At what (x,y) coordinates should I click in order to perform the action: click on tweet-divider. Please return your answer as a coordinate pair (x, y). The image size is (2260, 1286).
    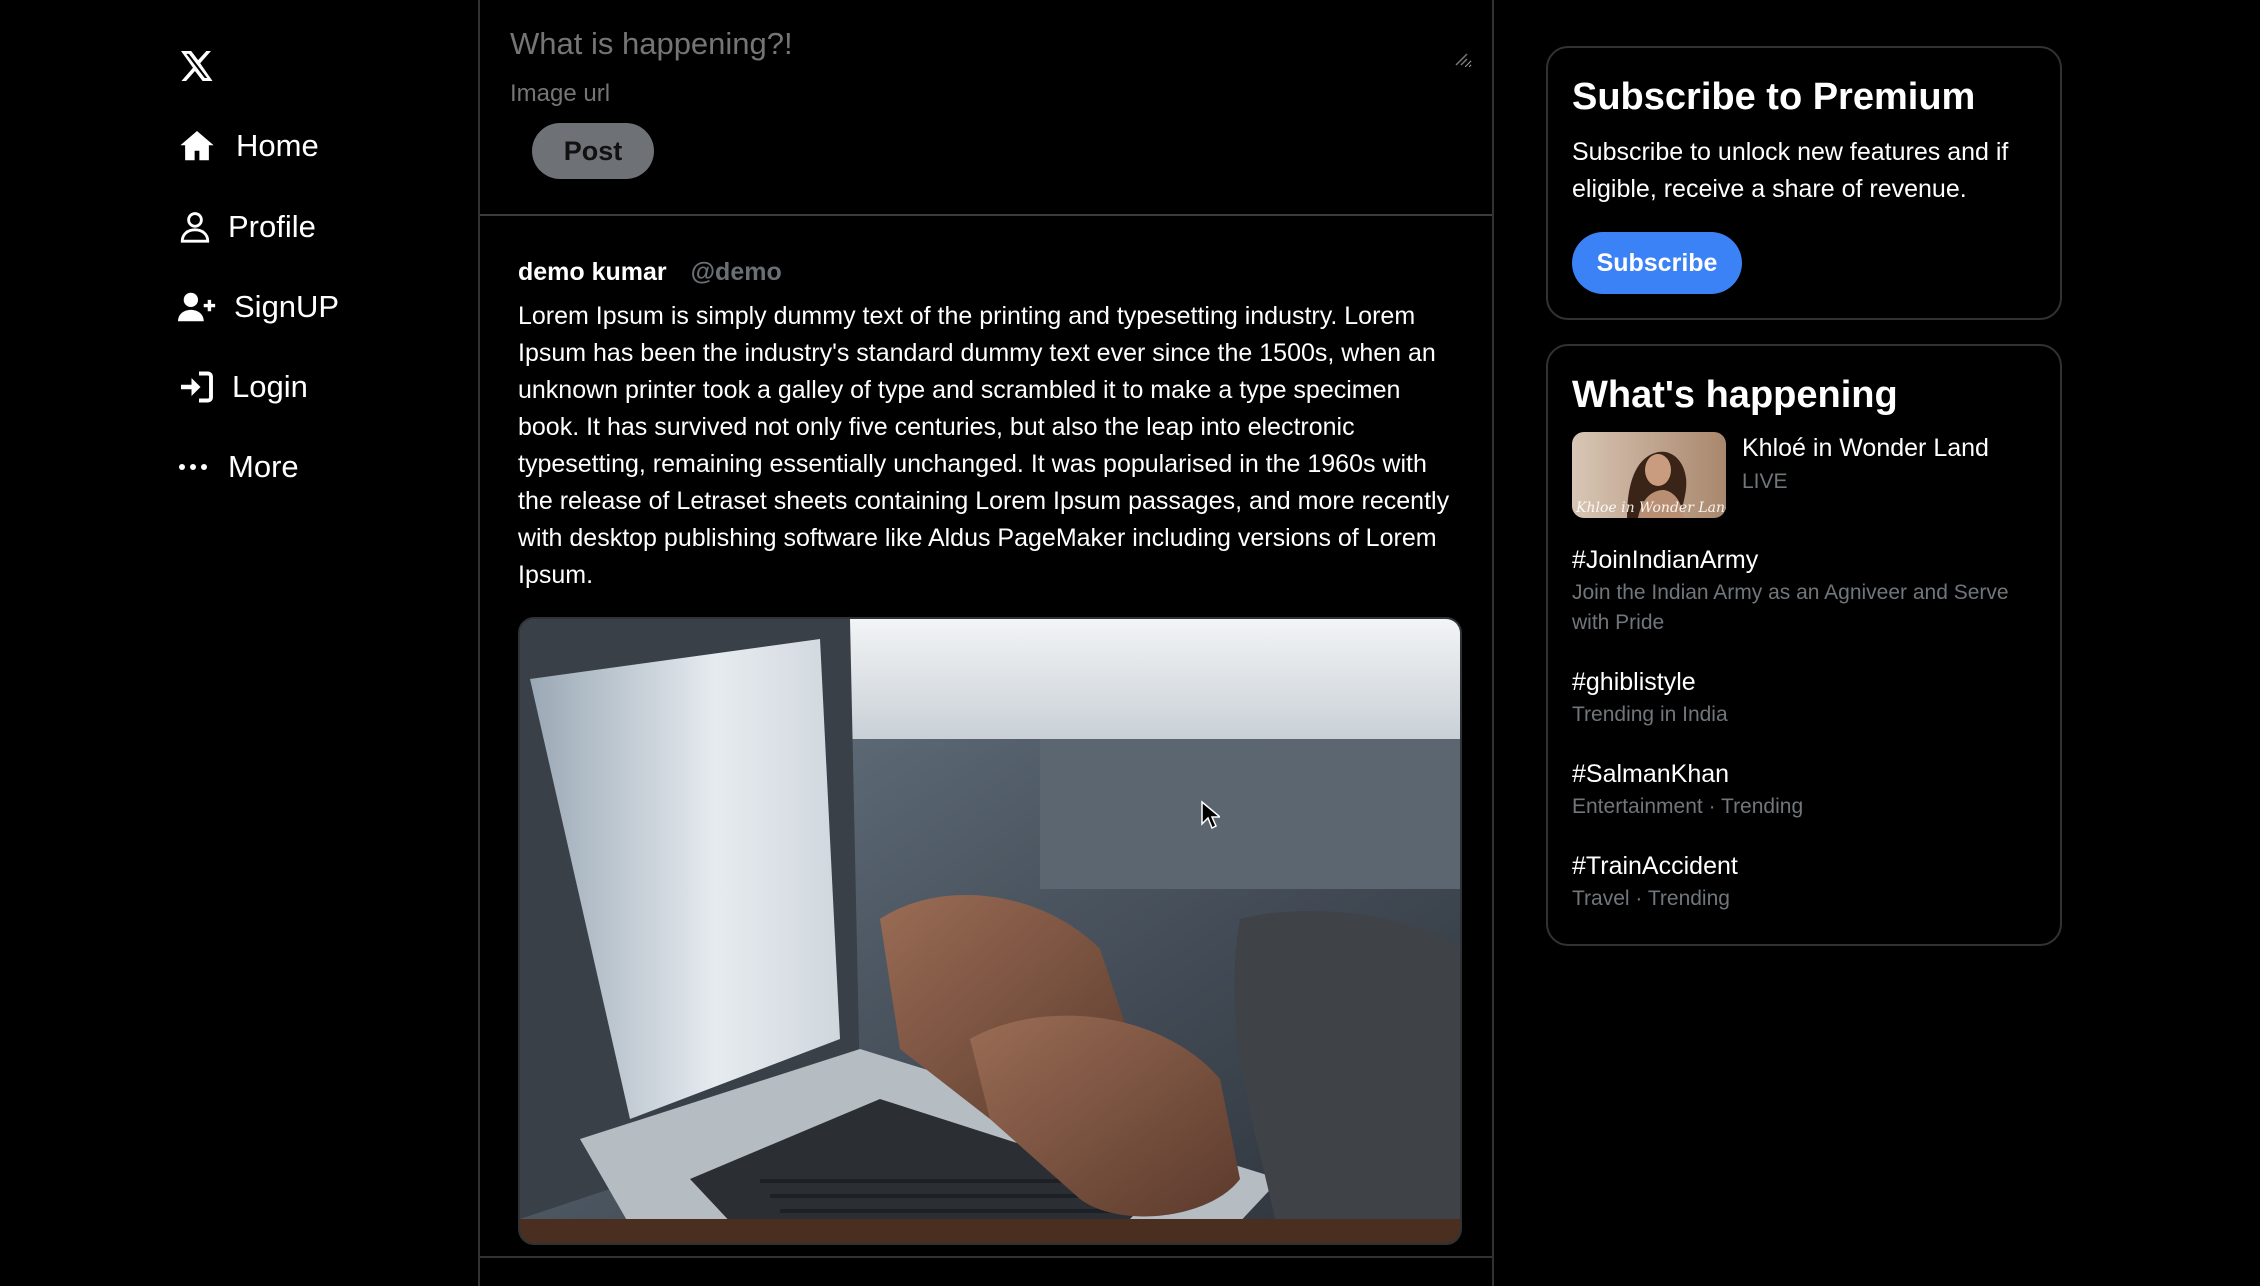
    Looking at the image, I should click on (986, 1257).